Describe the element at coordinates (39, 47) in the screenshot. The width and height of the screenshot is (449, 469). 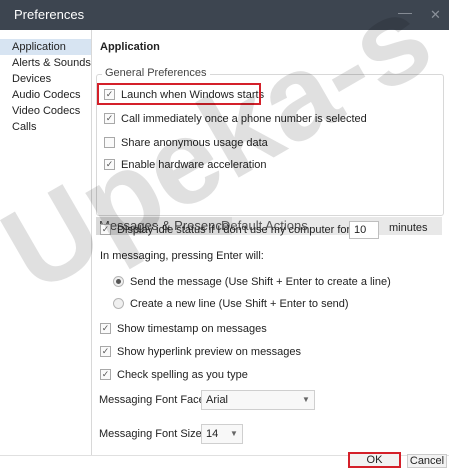
I see `sidebar-item-label: Application` at that location.